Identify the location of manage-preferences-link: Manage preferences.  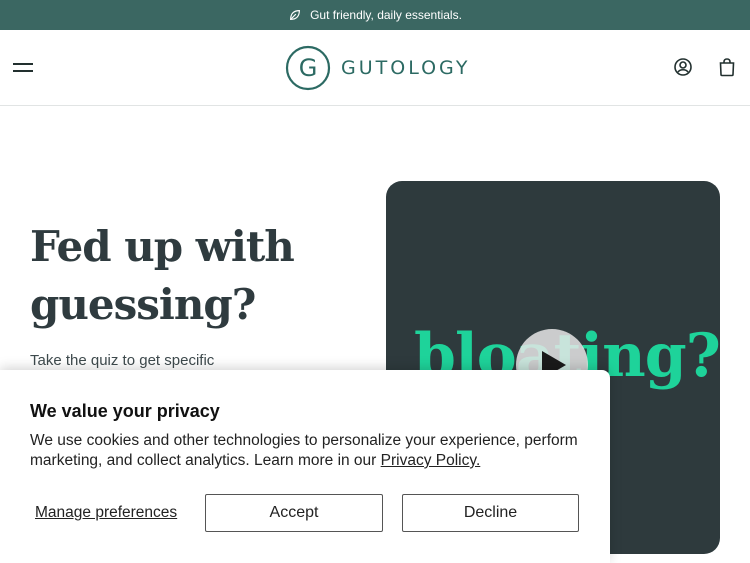
(106, 513).